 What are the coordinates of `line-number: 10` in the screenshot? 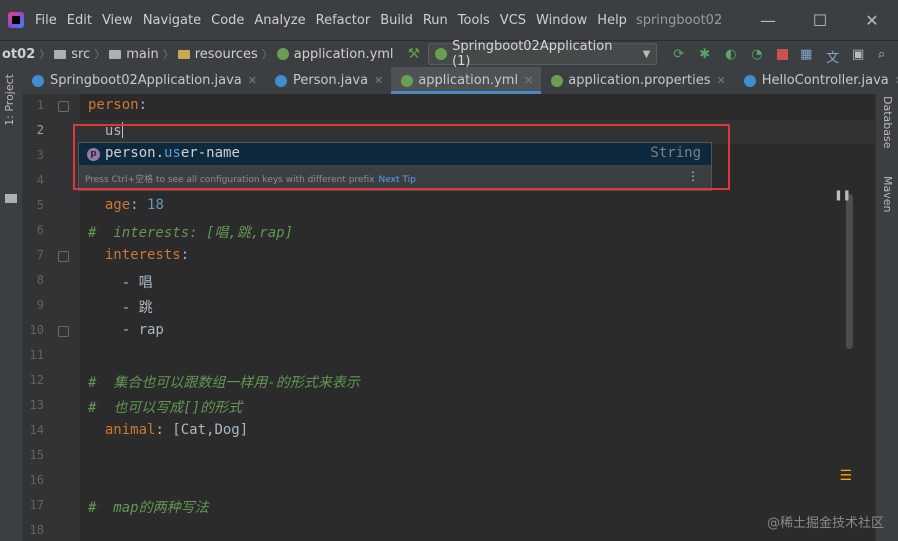 It's located at (36, 330).